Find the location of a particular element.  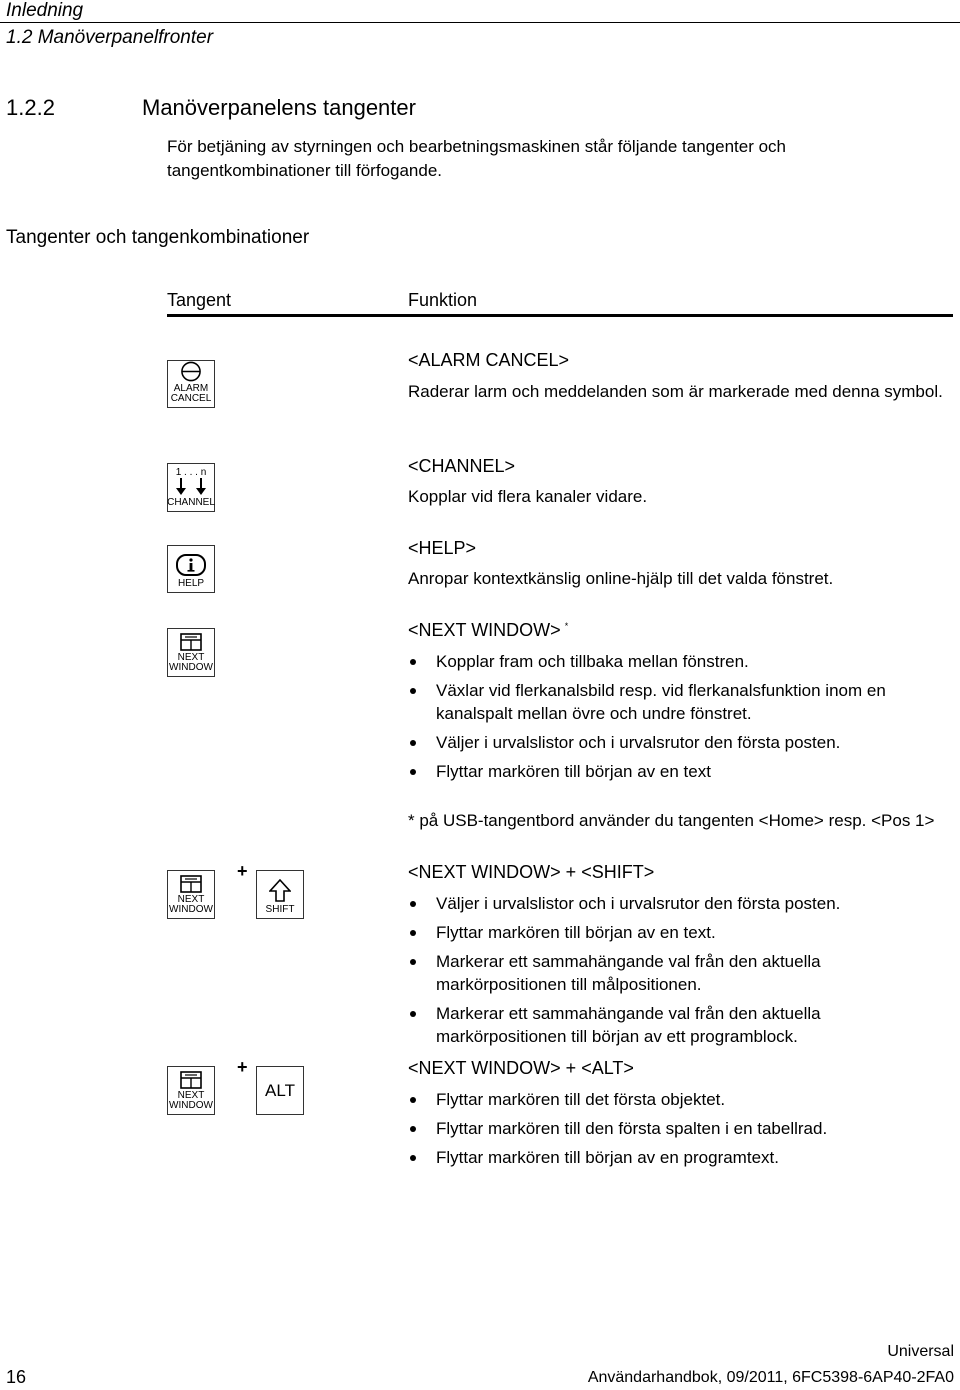

running-header-chapter: Inledning is located at coordinates (45, 10).